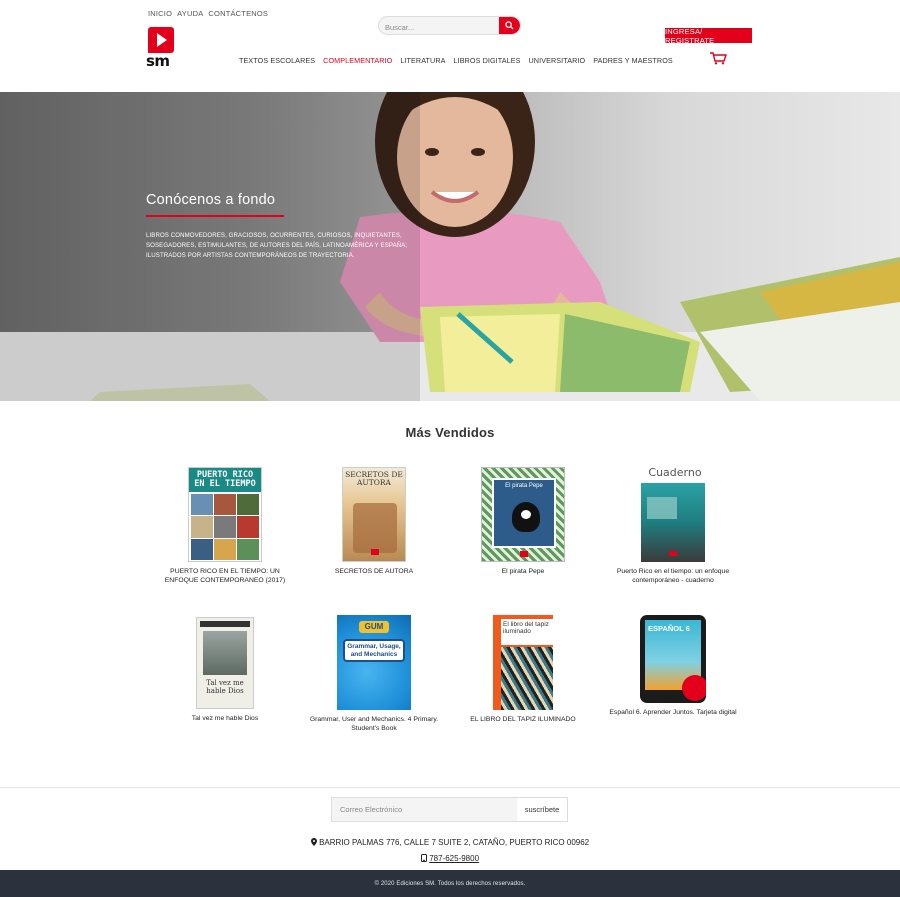 The height and width of the screenshot is (897, 900). Describe the element at coordinates (669, 628) in the screenshot. I see `book-cover-text: ESPAÑOL 6` at that location.